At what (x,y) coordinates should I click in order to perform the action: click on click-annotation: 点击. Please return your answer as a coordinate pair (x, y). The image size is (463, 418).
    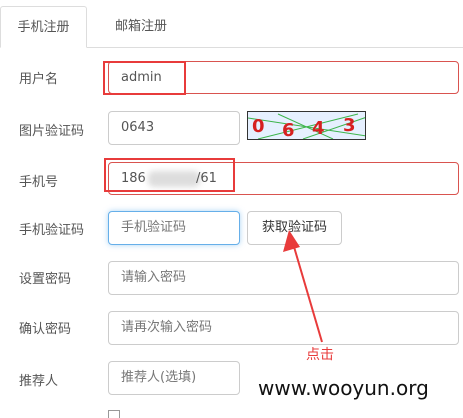
    Looking at the image, I should click on (320, 355).